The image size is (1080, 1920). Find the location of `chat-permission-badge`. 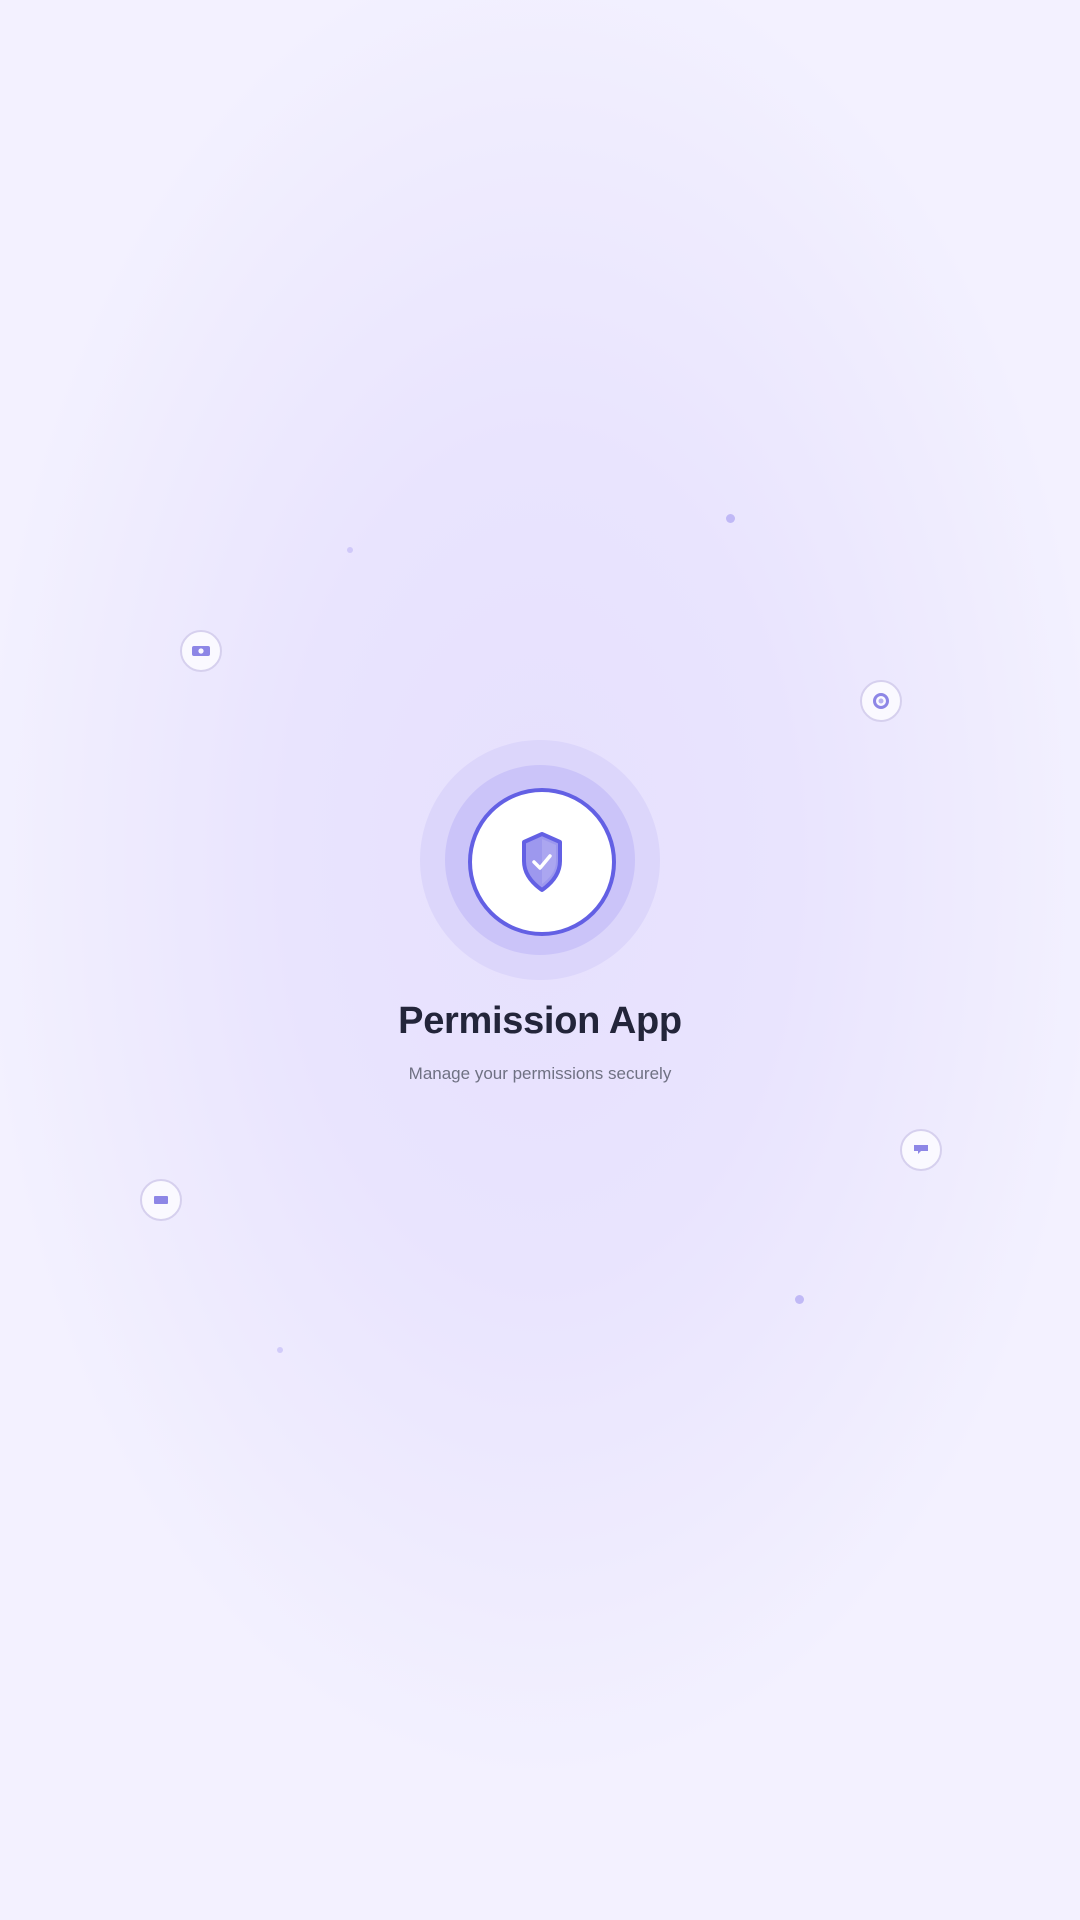

chat-permission-badge is located at coordinates (921, 1150).